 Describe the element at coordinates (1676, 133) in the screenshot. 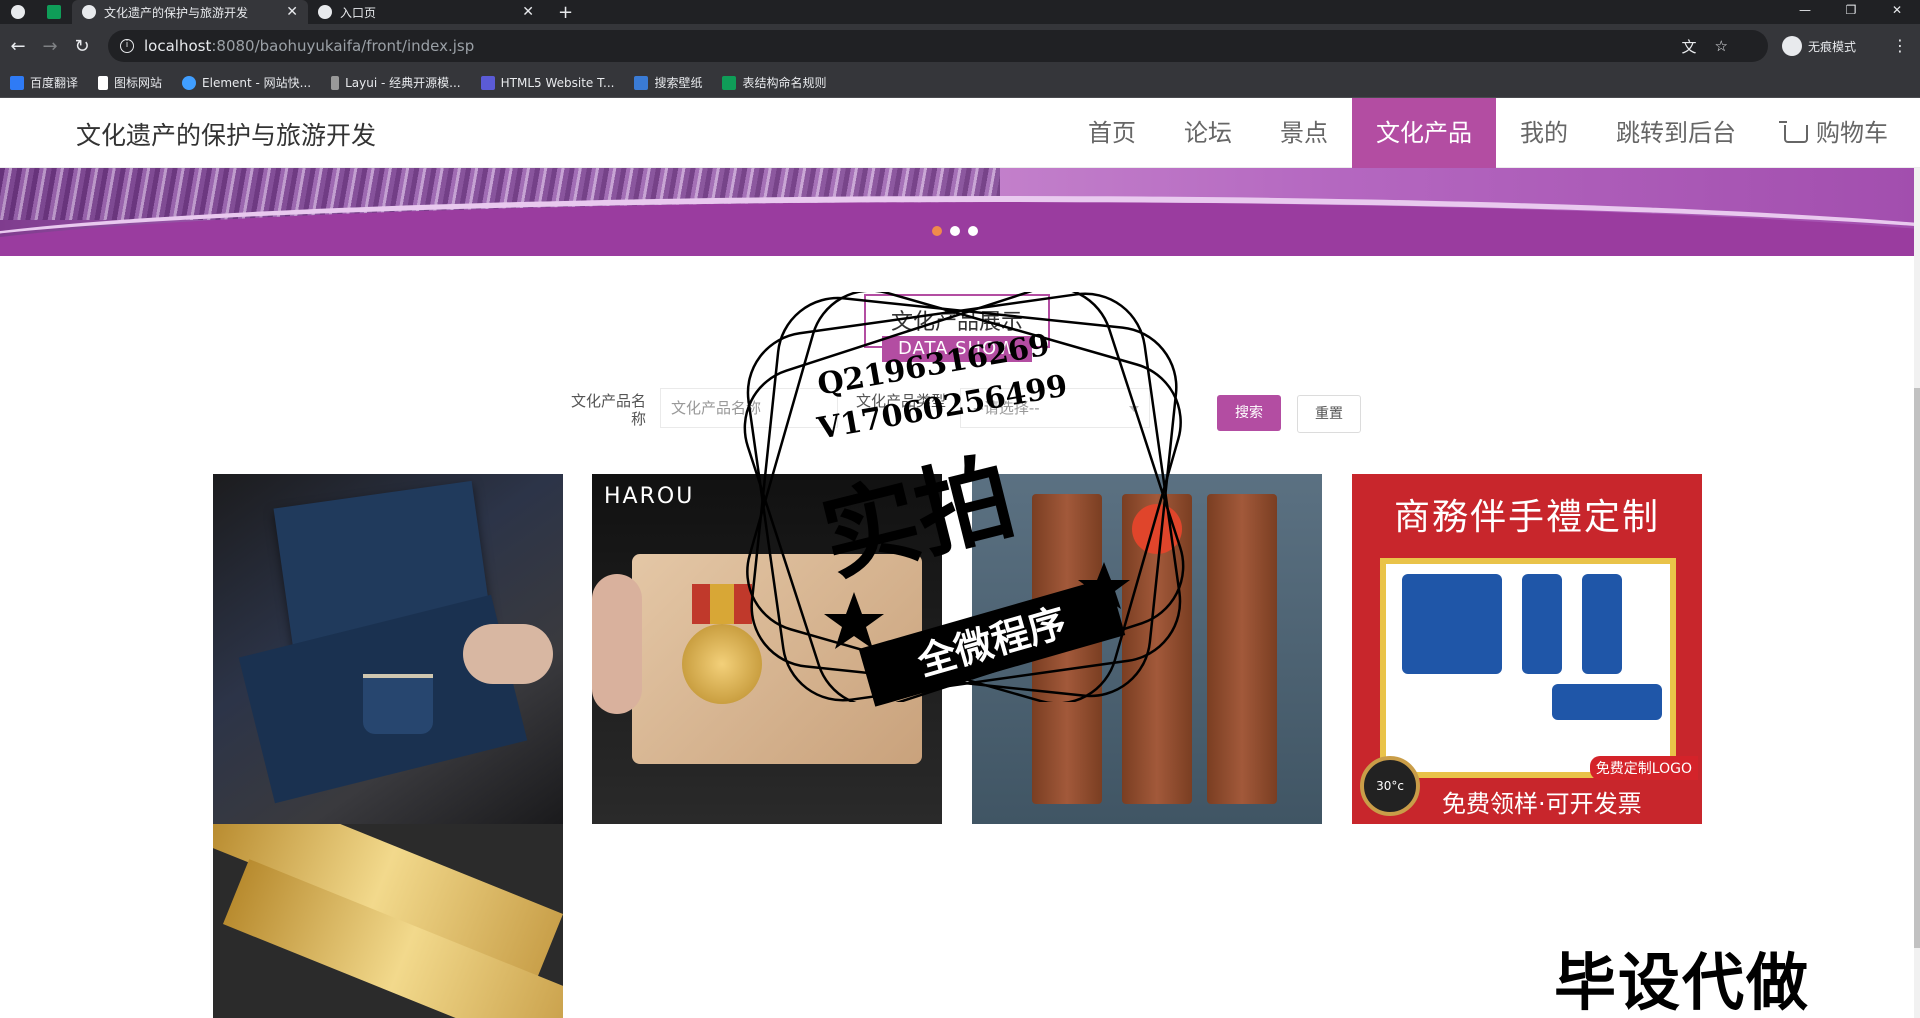

I see `nav-admin: 跳转到后台` at that location.